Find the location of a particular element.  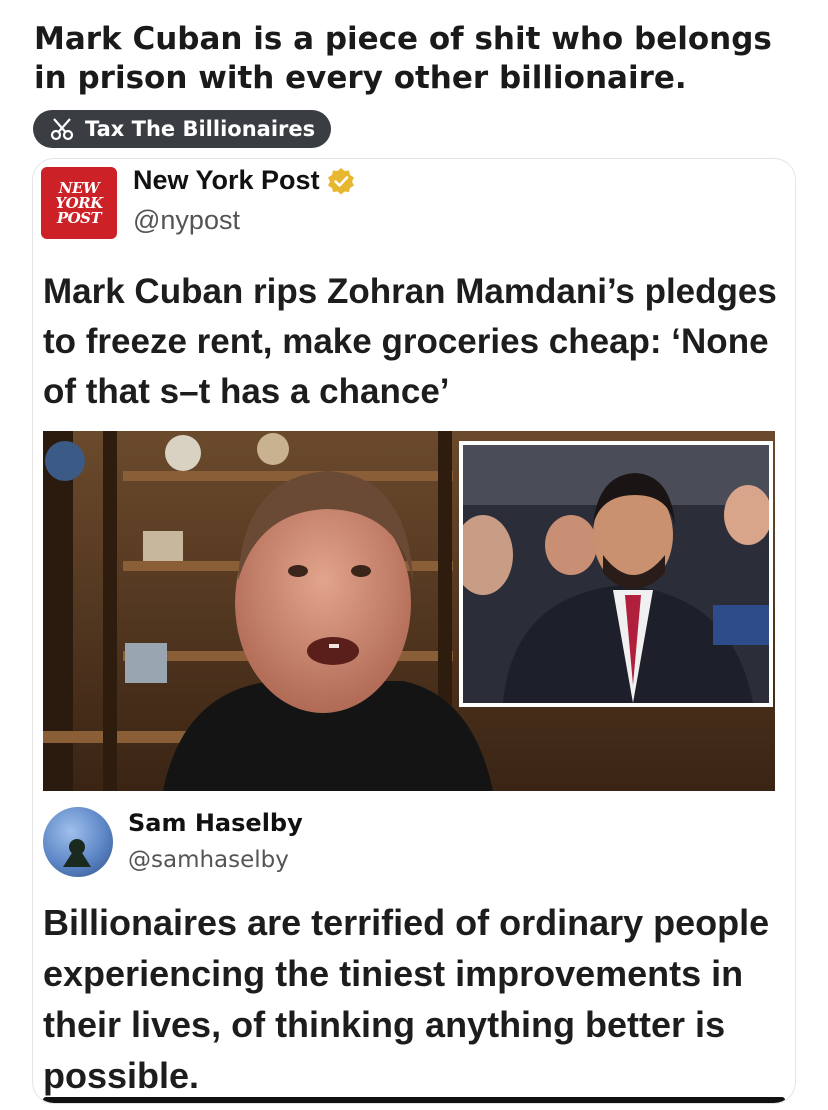

inset-photo-art is located at coordinates (616, 574).